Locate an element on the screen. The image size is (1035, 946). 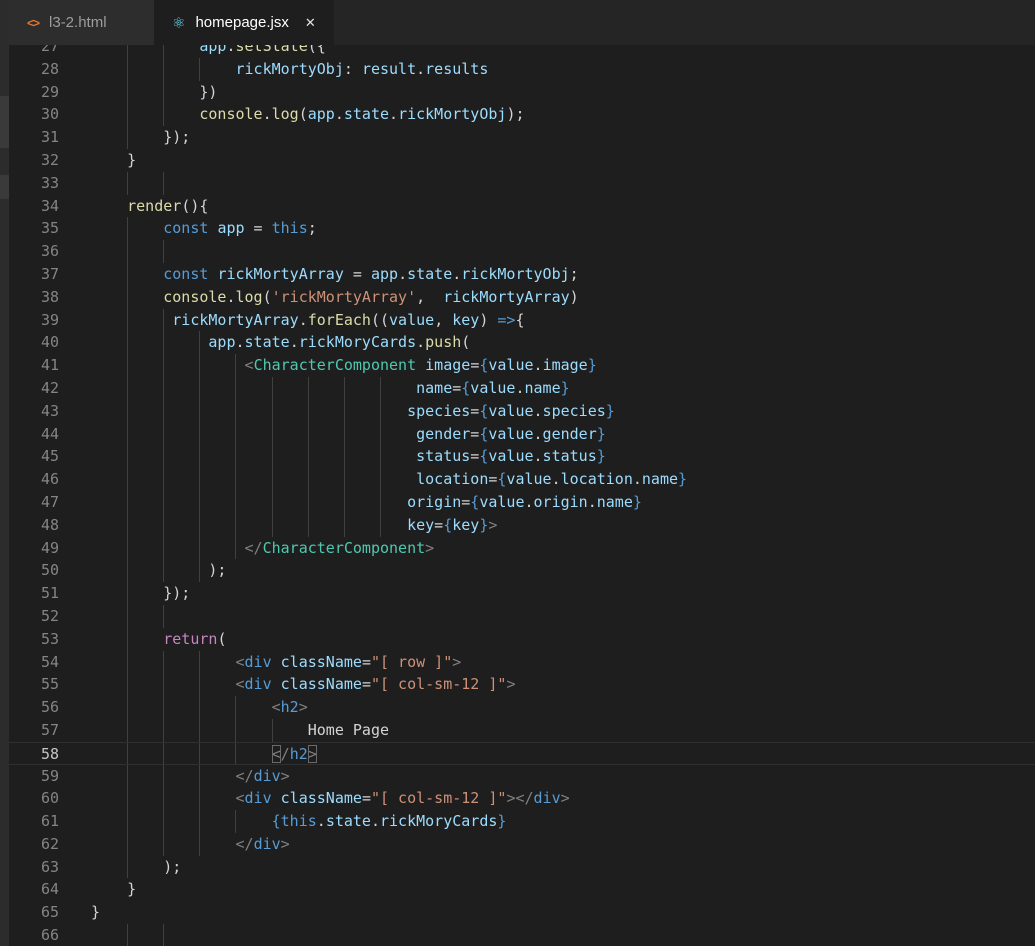
code-token: h2 is located at coordinates (289, 707).